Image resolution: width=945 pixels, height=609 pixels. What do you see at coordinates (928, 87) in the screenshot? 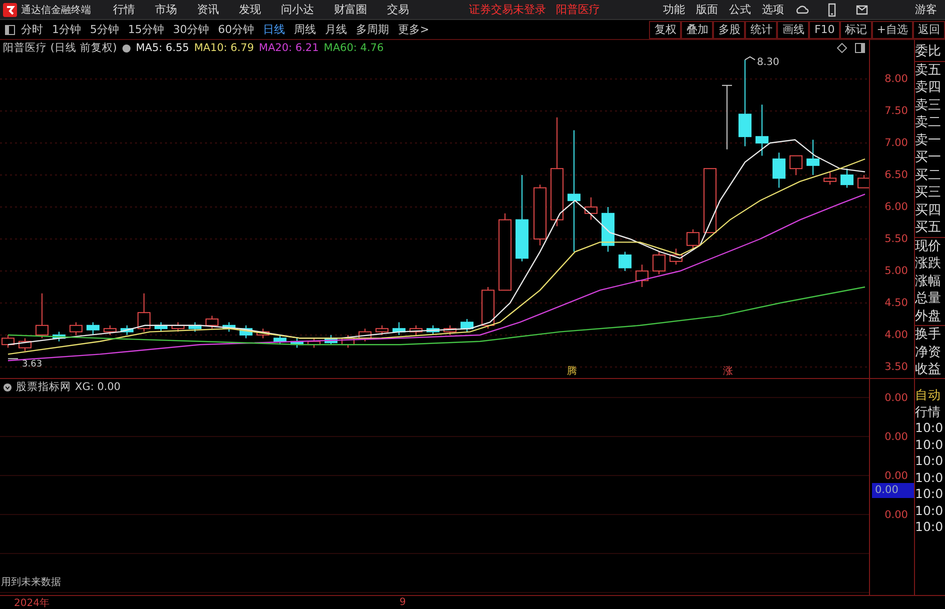
I see `quote-label: 卖四` at bounding box center [928, 87].